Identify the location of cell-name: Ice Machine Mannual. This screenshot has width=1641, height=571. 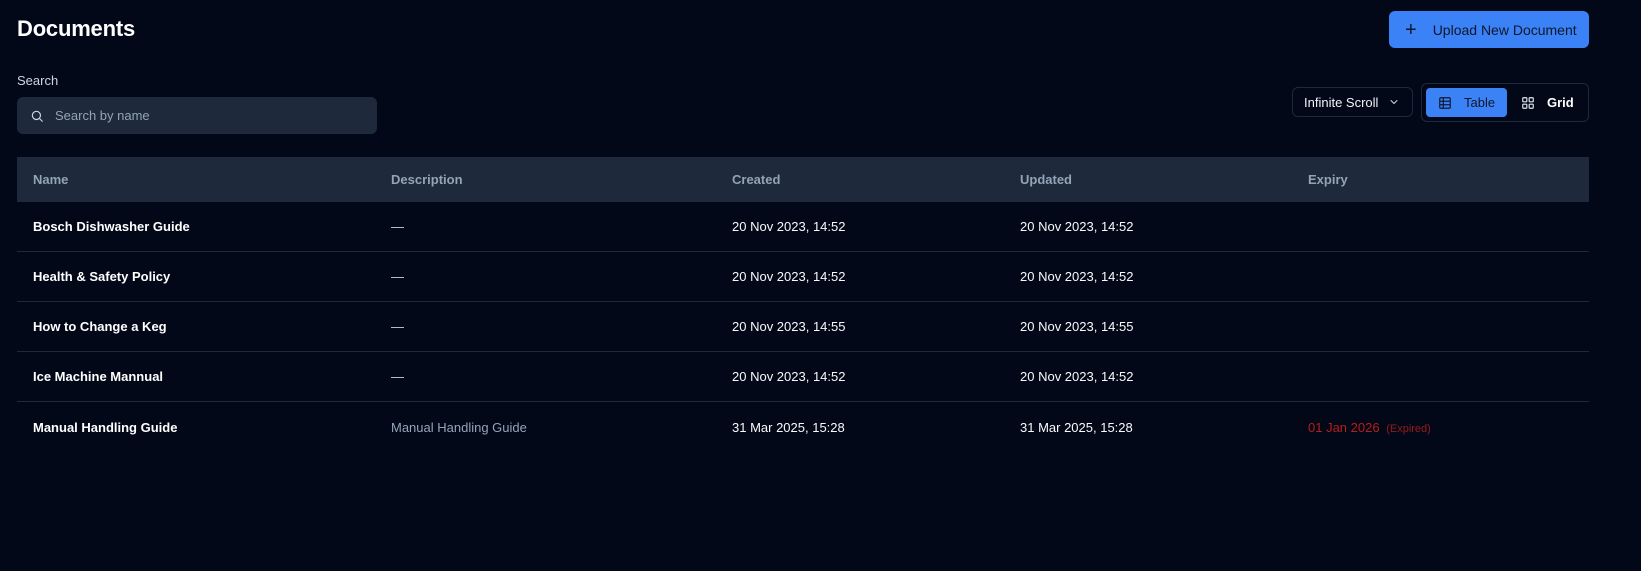
(98, 376).